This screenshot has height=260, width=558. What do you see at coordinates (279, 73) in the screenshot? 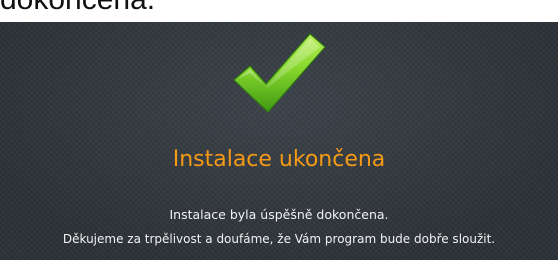
I see `checkmark-icon` at bounding box center [279, 73].